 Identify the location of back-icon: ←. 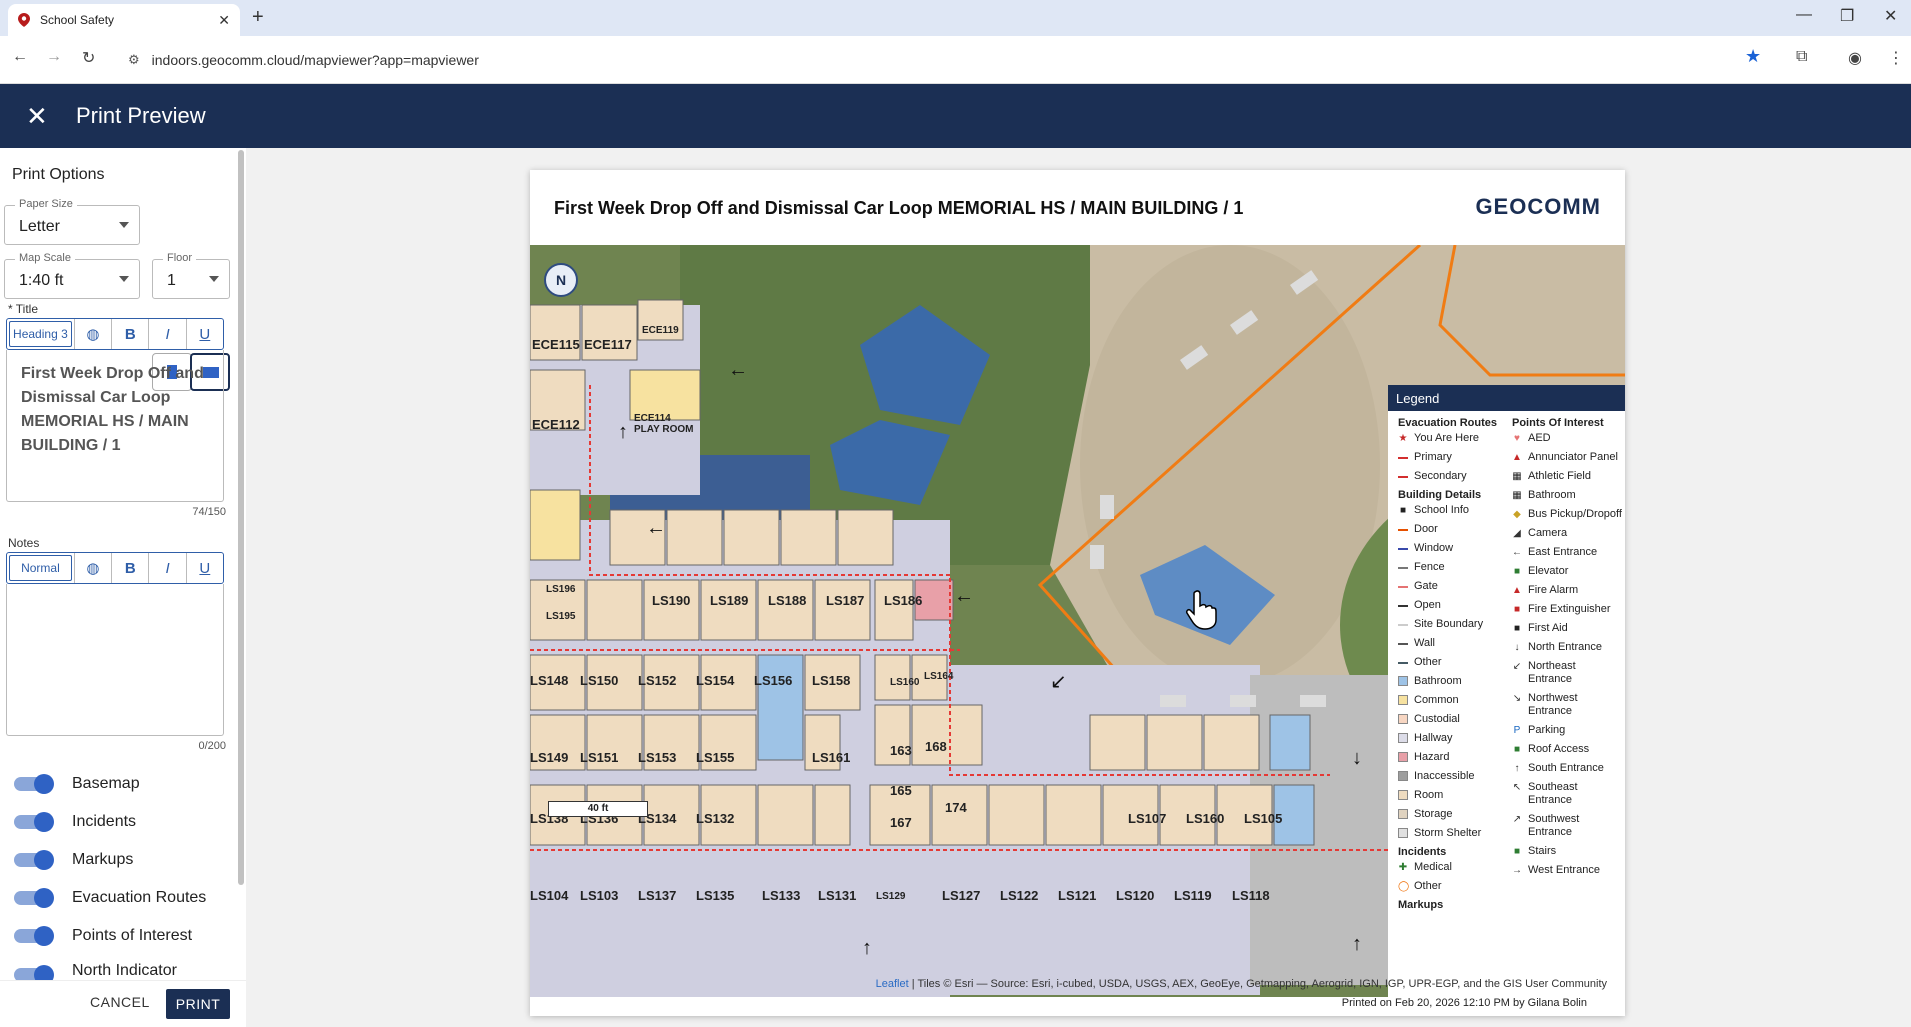
(20, 57).